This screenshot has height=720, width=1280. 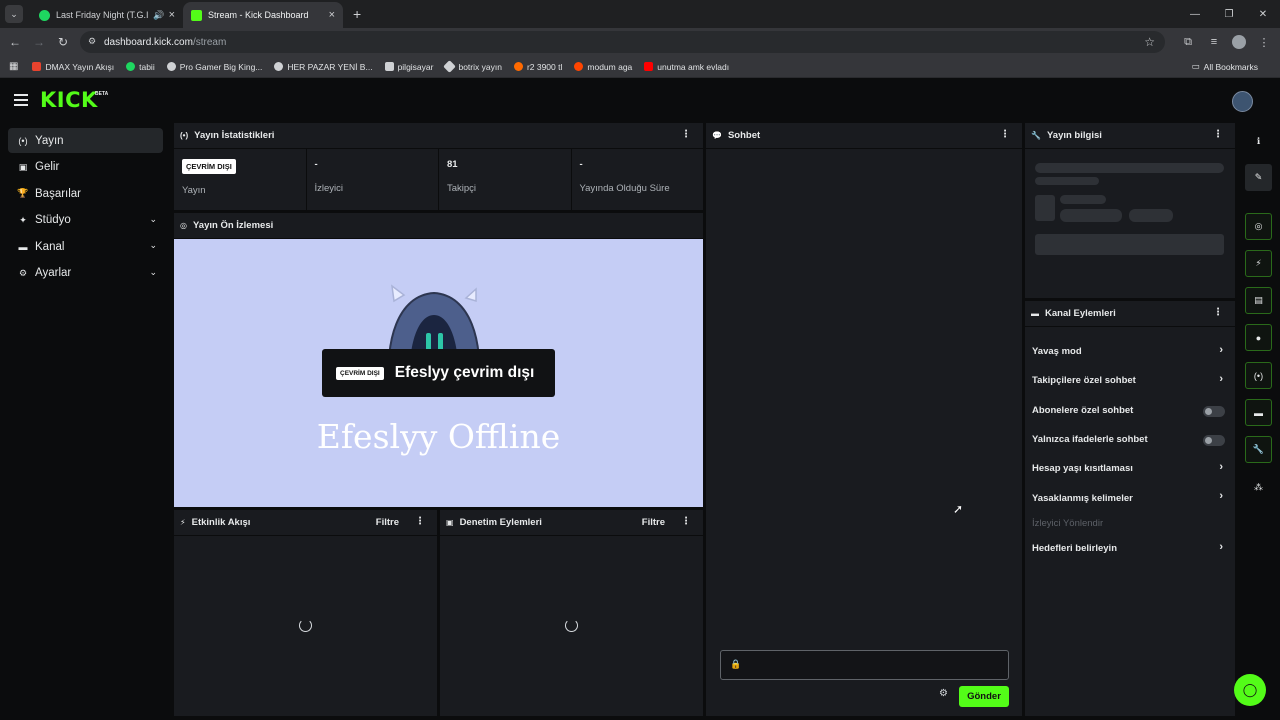 What do you see at coordinates (85, 140) in the screenshot?
I see `sidebar-item-yayin: (•) Yayın` at bounding box center [85, 140].